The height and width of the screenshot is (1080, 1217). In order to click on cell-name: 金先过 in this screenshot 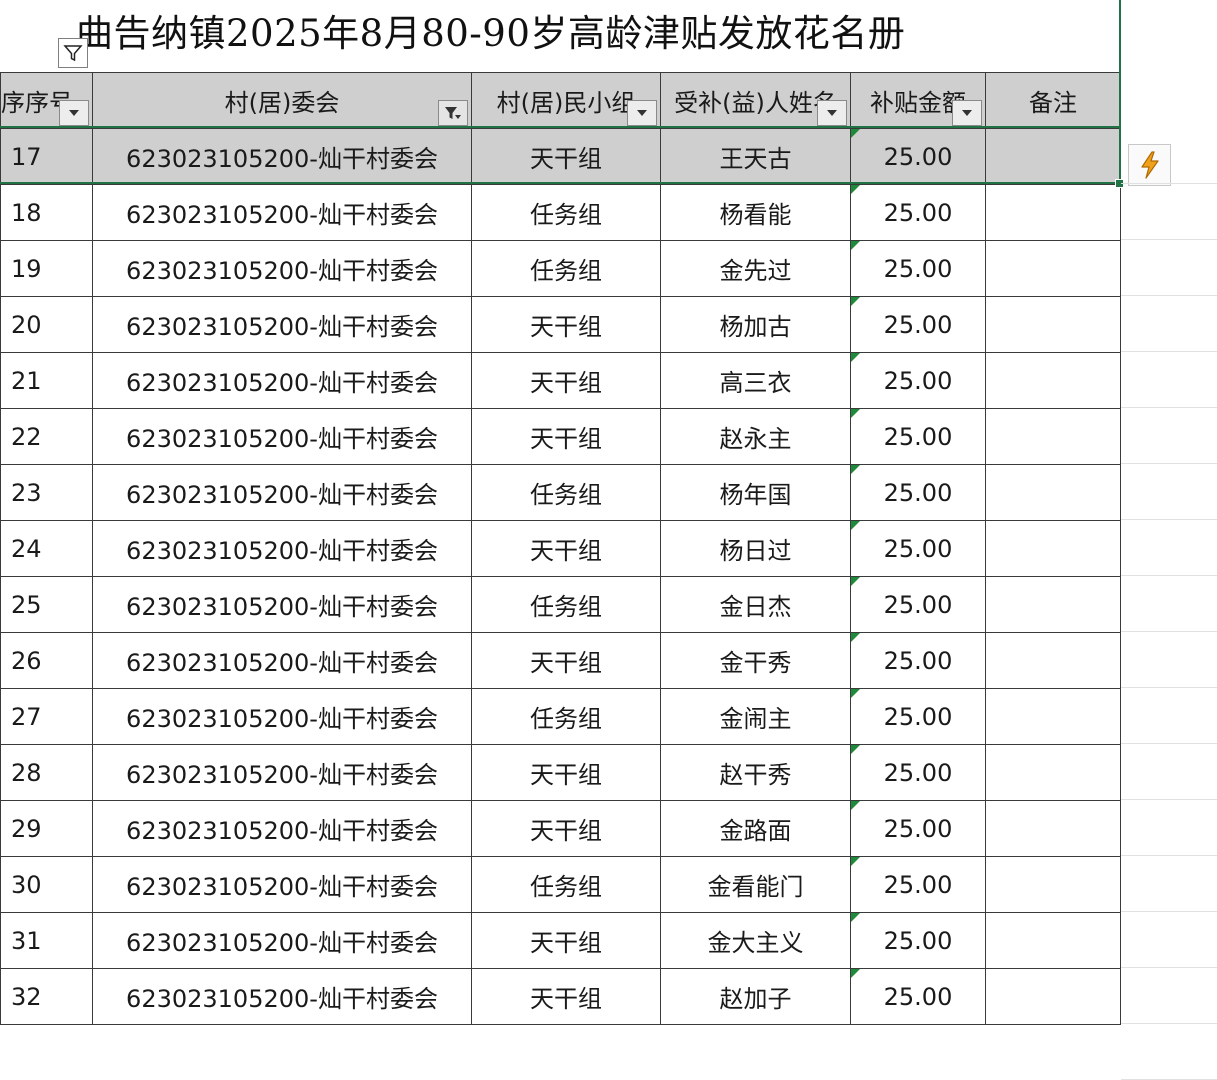, I will do `click(755, 268)`.